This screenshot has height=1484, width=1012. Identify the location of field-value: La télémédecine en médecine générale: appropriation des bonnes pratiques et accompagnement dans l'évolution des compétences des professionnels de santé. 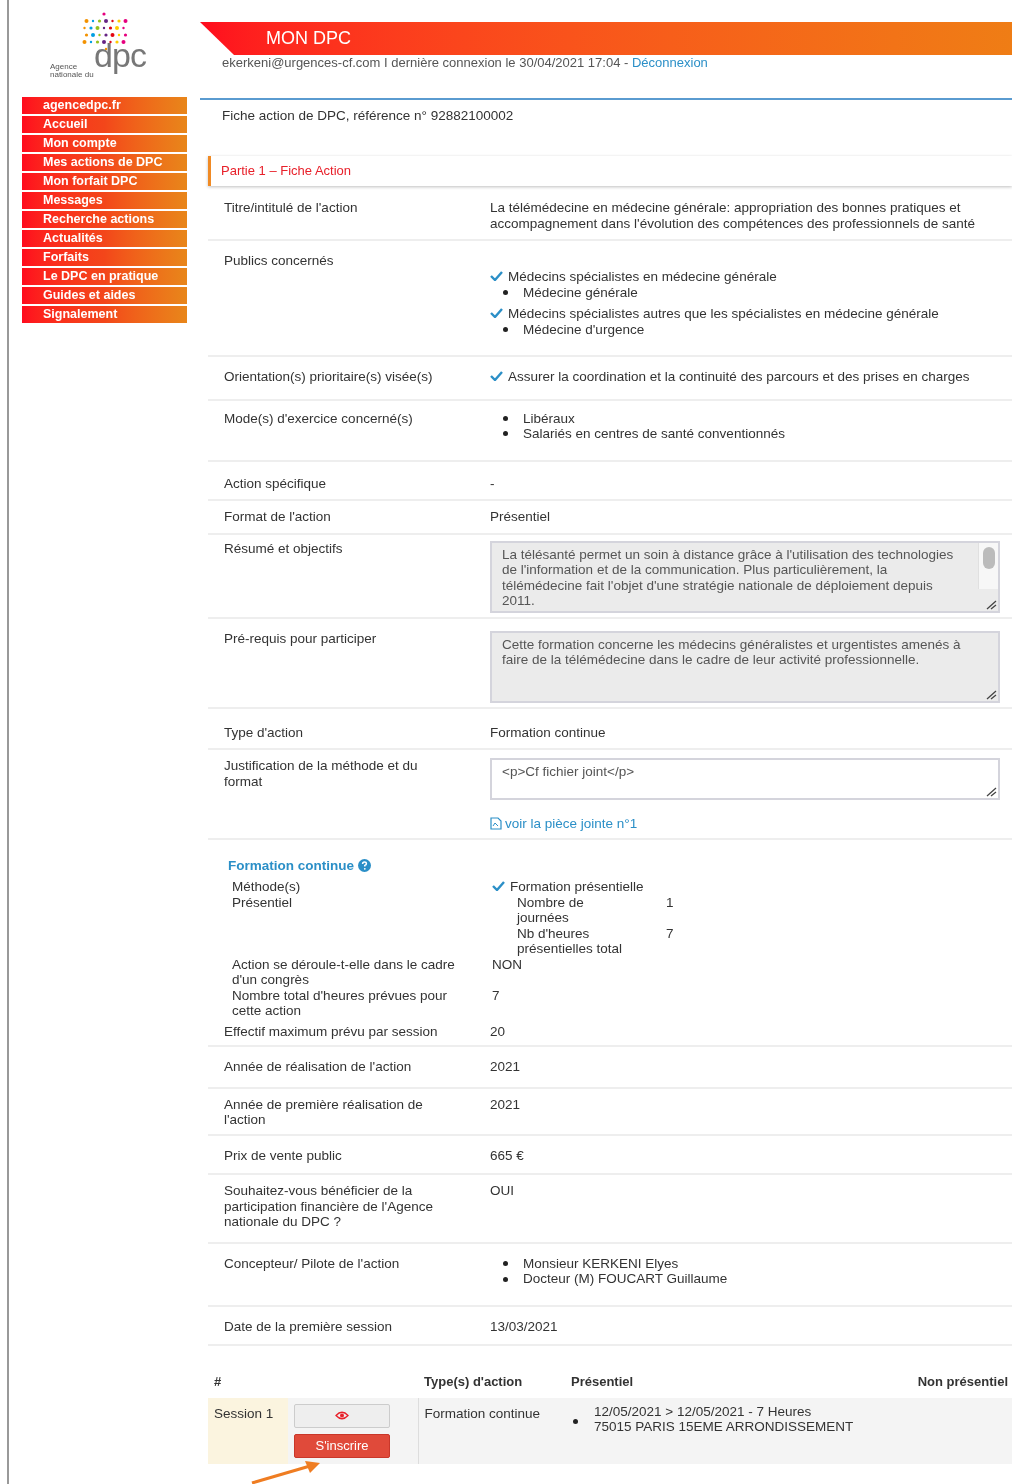
(733, 215).